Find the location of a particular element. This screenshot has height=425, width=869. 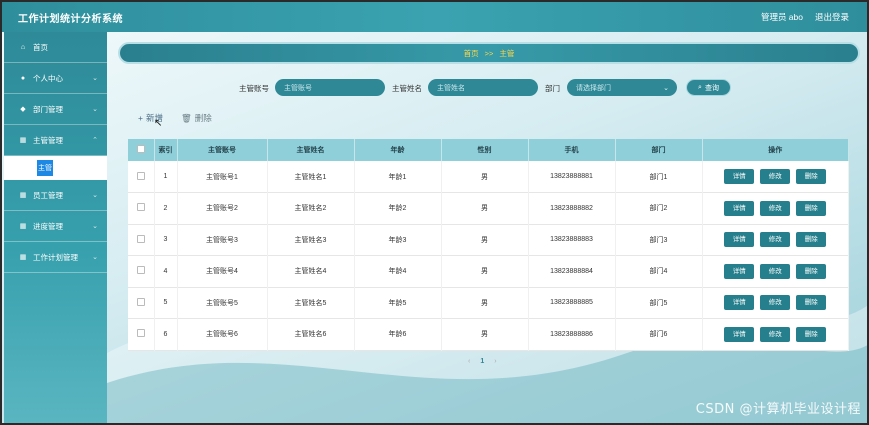

account-search-input: 主管账号 is located at coordinates (330, 87).